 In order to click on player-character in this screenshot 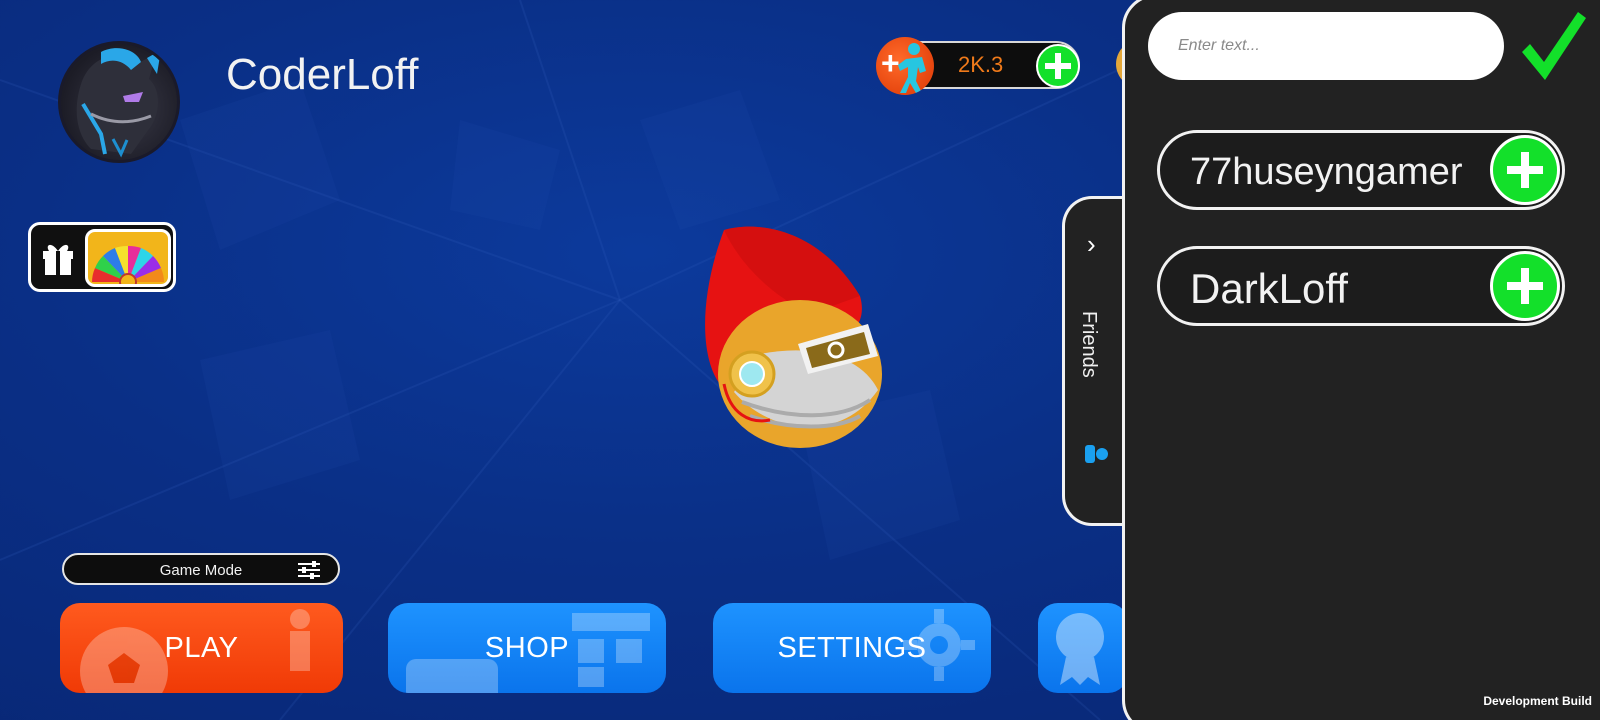, I will do `click(800, 340)`.